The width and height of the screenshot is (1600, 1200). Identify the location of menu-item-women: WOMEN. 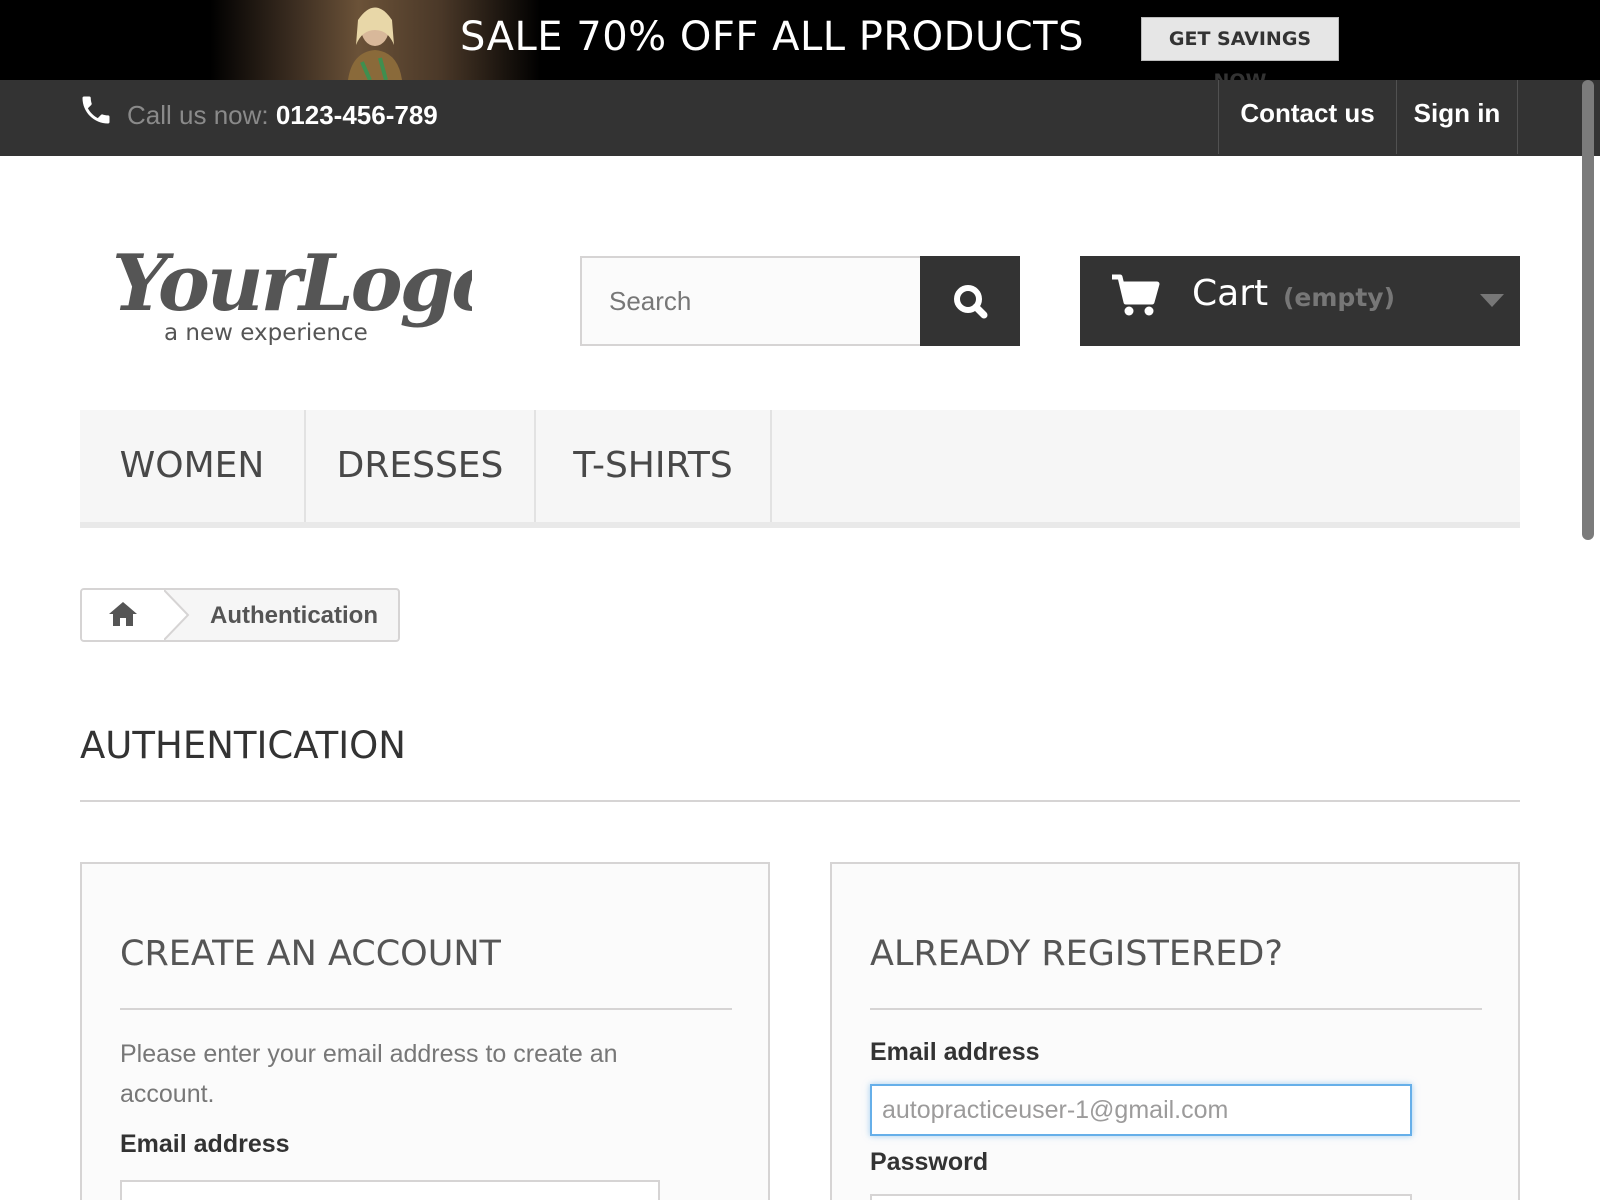
(193, 466).